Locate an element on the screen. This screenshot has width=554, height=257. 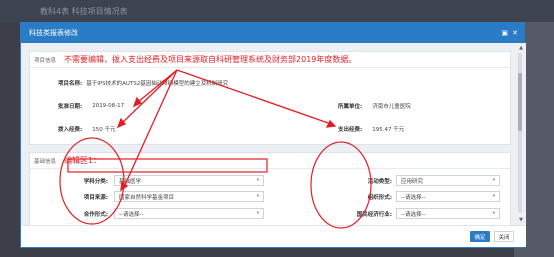
income-value: 150 千元 is located at coordinates (104, 130).